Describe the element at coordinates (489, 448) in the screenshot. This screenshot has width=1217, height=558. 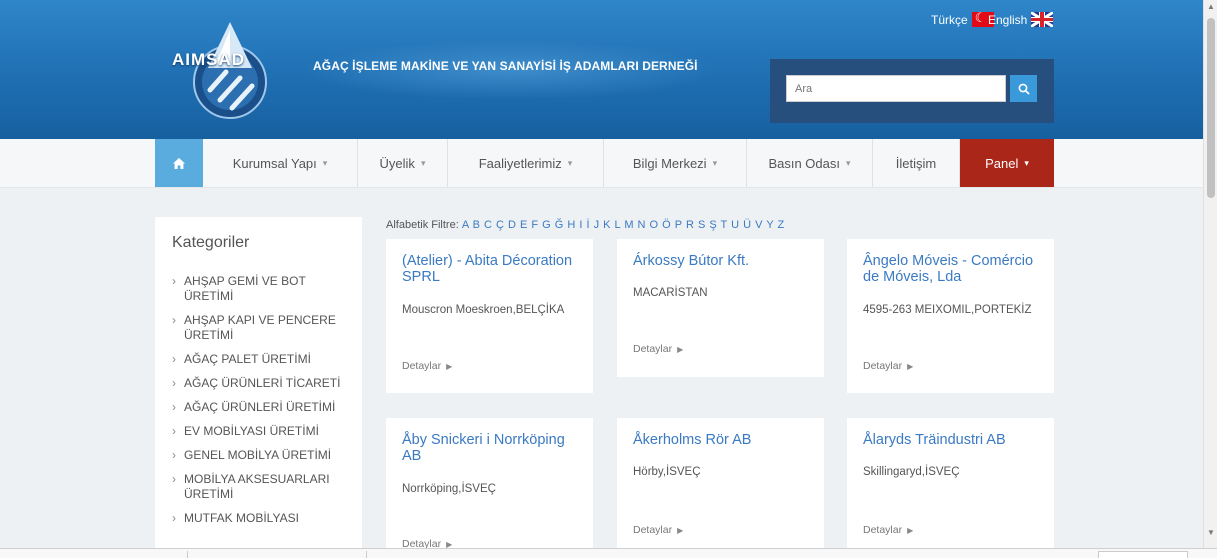
I see `company-name-link: Åby Snickeri i Norrköping AB` at that location.